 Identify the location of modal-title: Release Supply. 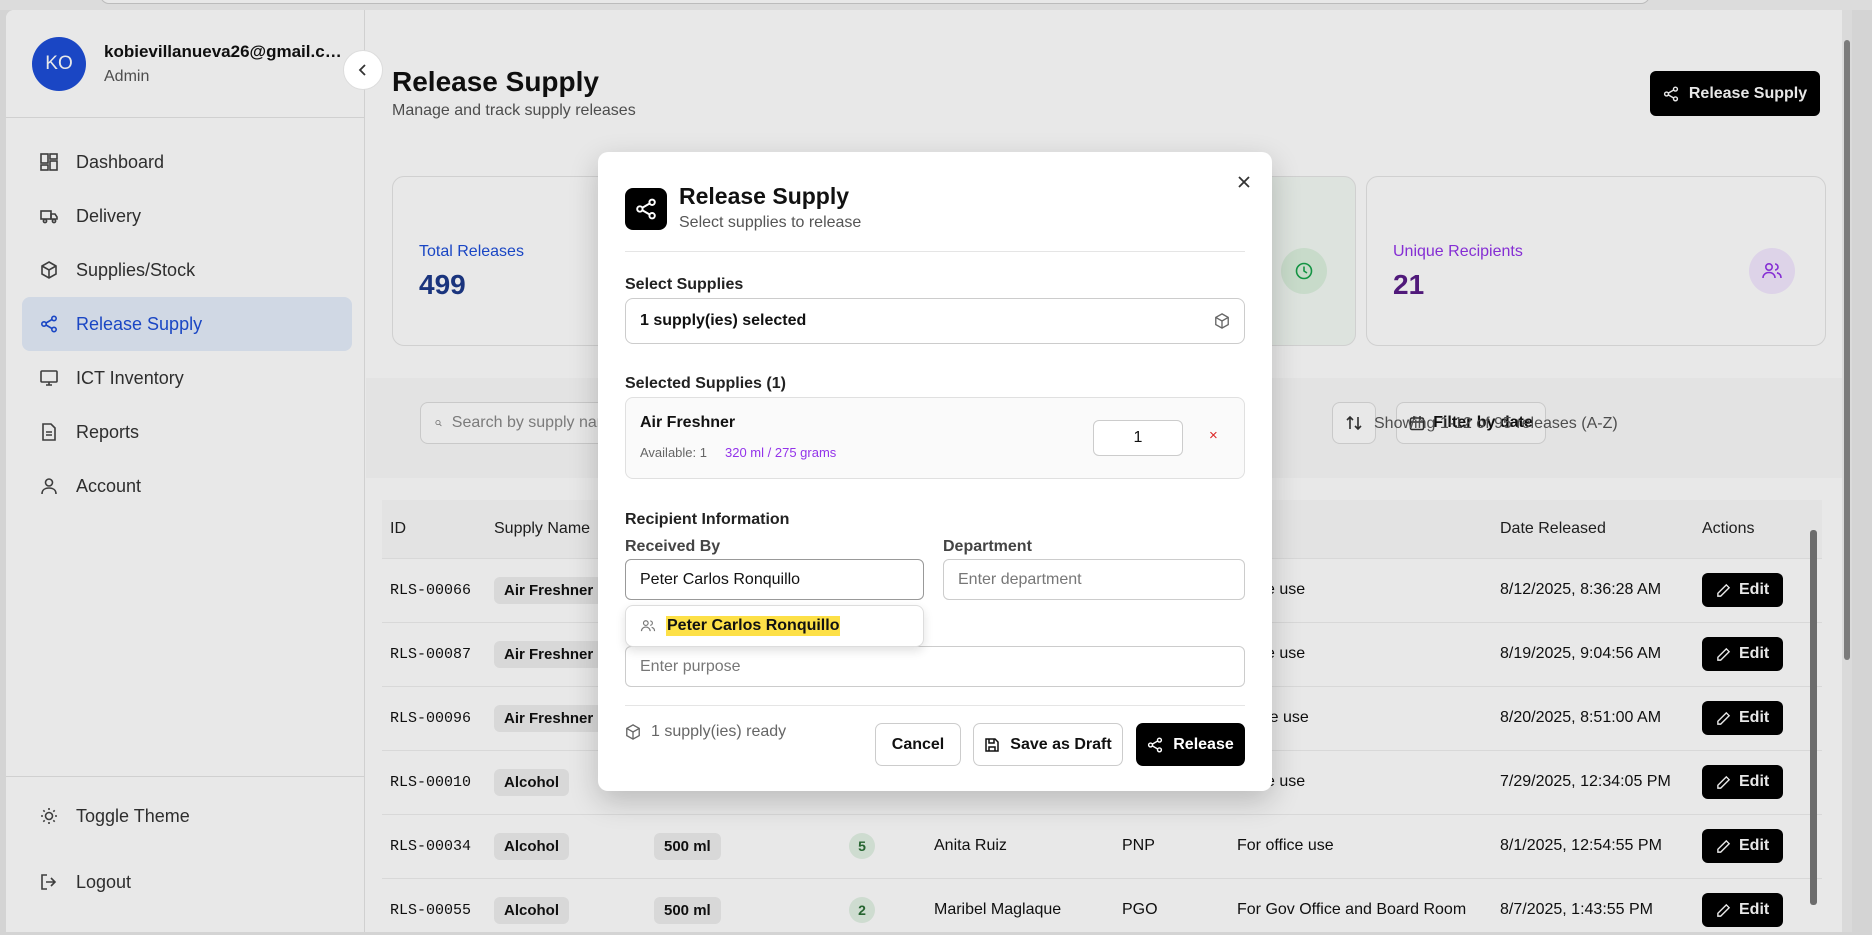
(764, 196).